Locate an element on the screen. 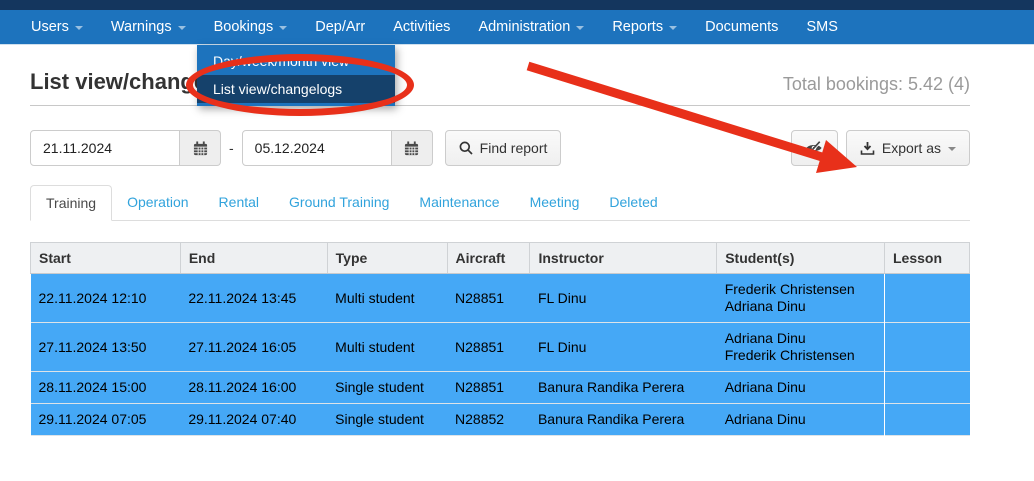  date-to-input is located at coordinates (316, 148).